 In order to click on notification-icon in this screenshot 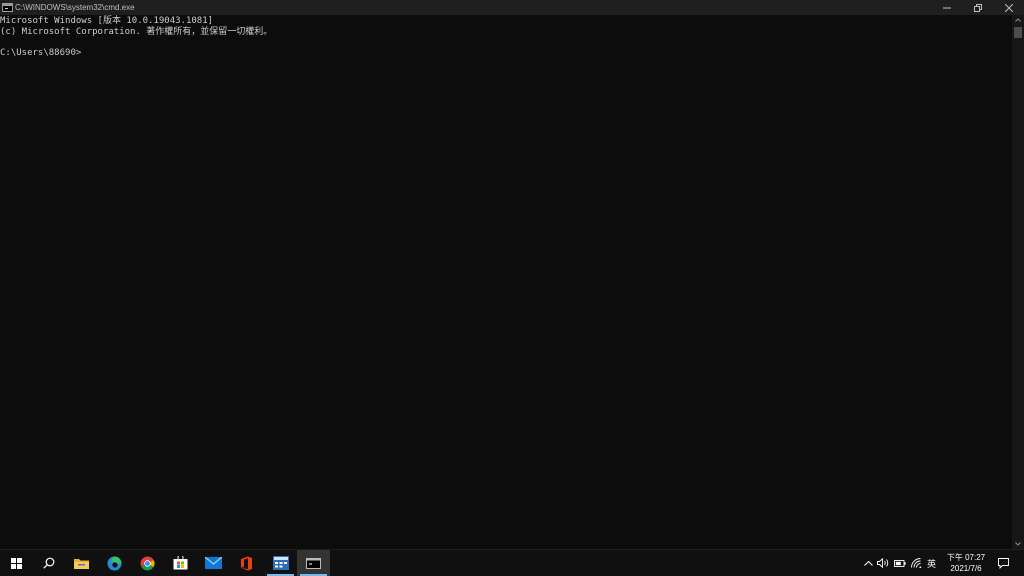, I will do `click(1003, 563)`.